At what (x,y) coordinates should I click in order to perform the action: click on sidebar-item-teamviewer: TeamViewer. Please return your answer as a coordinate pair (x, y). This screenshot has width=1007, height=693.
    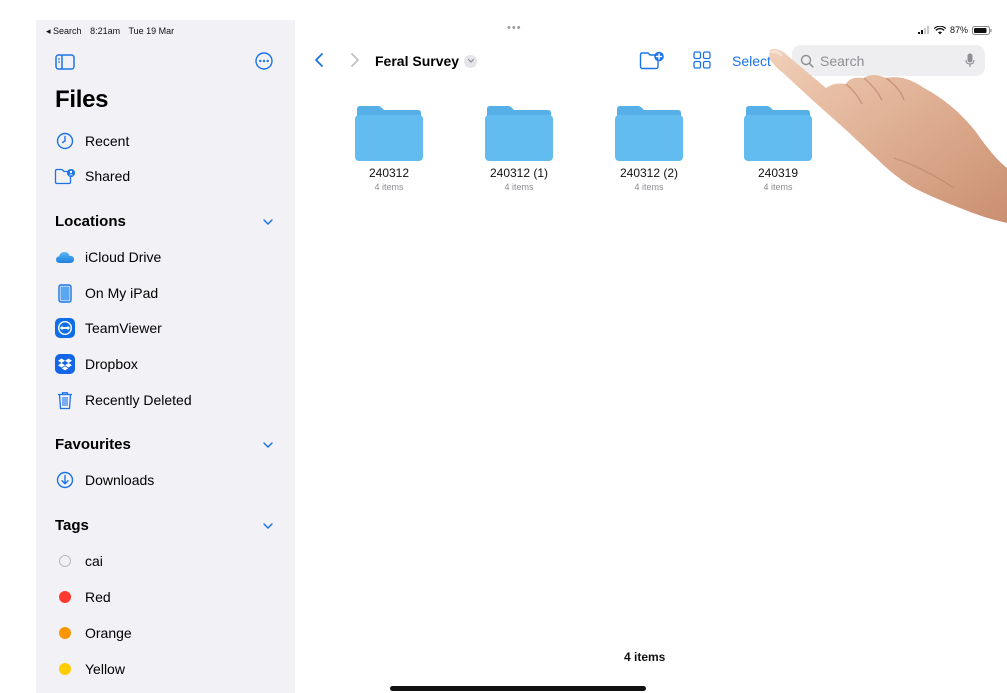
    Looking at the image, I should click on (108, 328).